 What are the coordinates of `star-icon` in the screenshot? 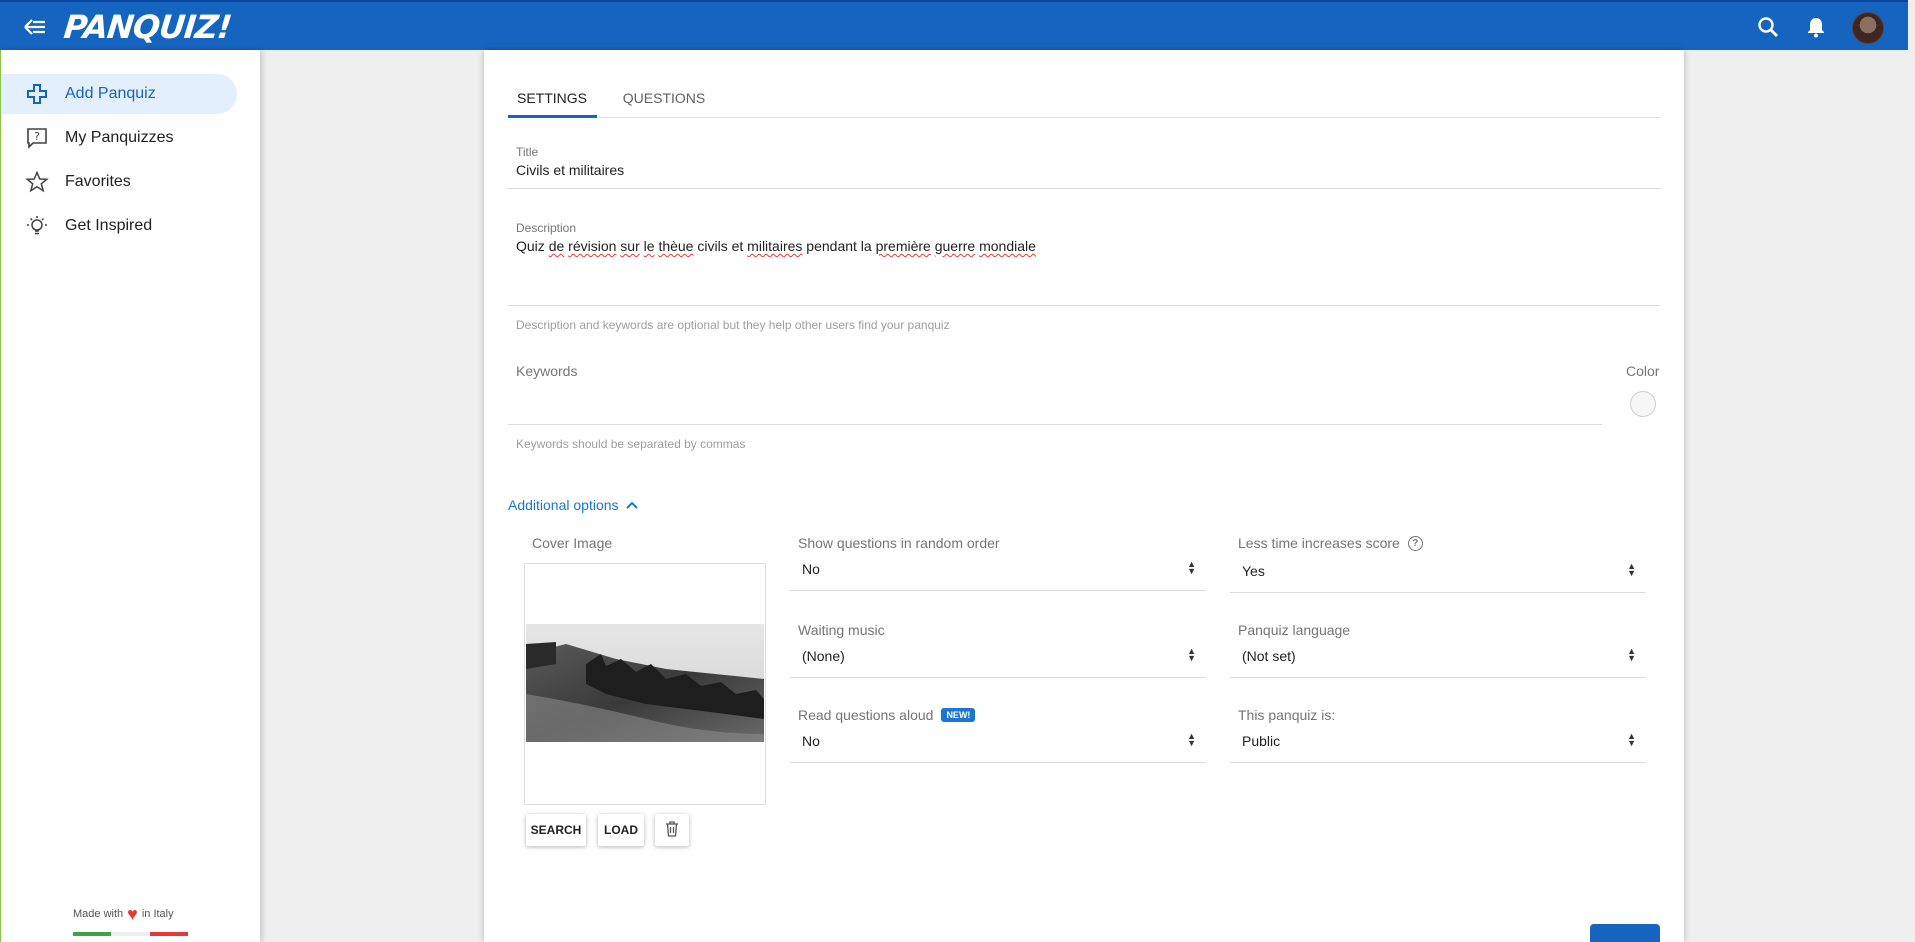 It's located at (37, 182).